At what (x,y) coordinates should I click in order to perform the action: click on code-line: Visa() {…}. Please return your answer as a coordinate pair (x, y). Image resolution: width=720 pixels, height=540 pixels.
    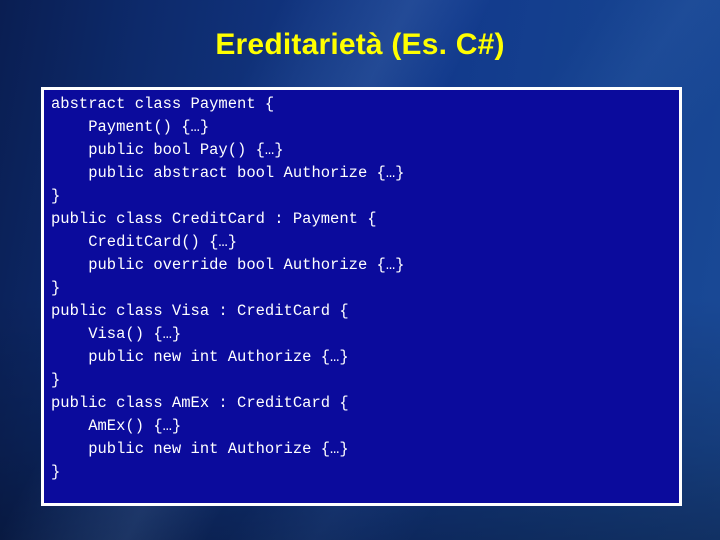
    Looking at the image, I should click on (116, 334).